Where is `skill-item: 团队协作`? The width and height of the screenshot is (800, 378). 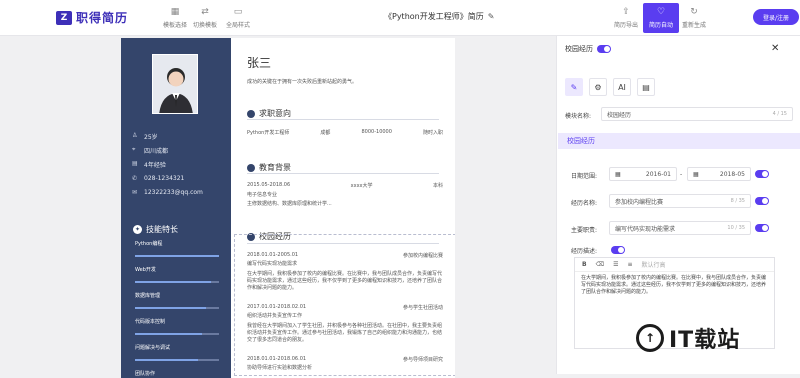 skill-item: 团队协作 is located at coordinates (145, 374).